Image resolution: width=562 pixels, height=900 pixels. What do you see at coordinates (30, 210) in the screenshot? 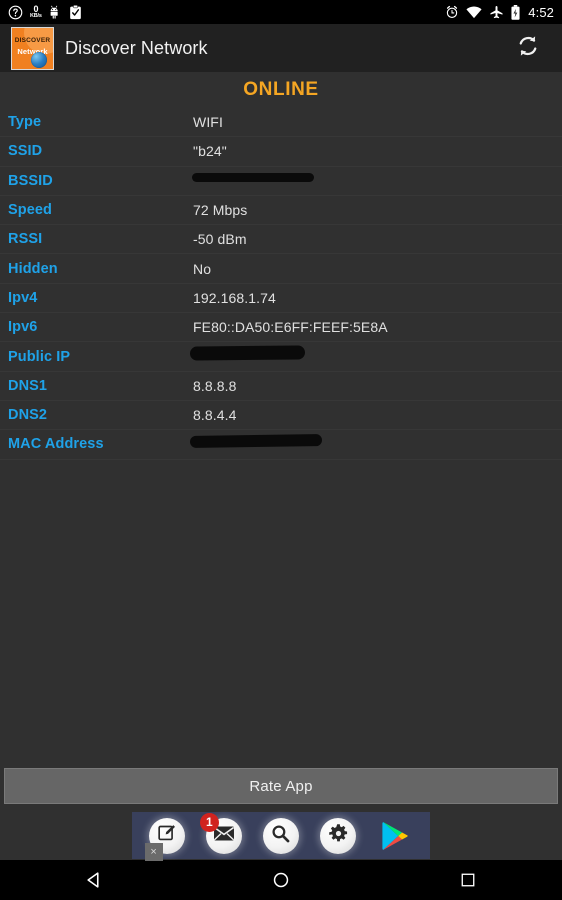
I see `info-row-label: Speed` at bounding box center [30, 210].